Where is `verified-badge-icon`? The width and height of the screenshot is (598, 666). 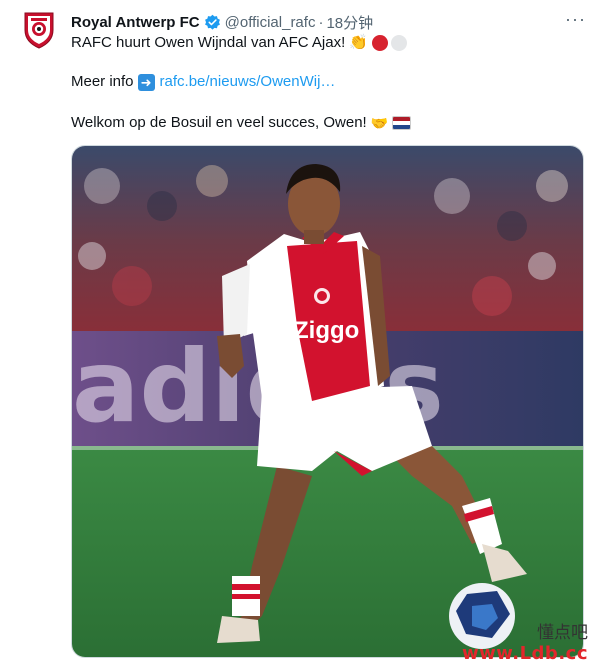
verified-badge-icon is located at coordinates (212, 22).